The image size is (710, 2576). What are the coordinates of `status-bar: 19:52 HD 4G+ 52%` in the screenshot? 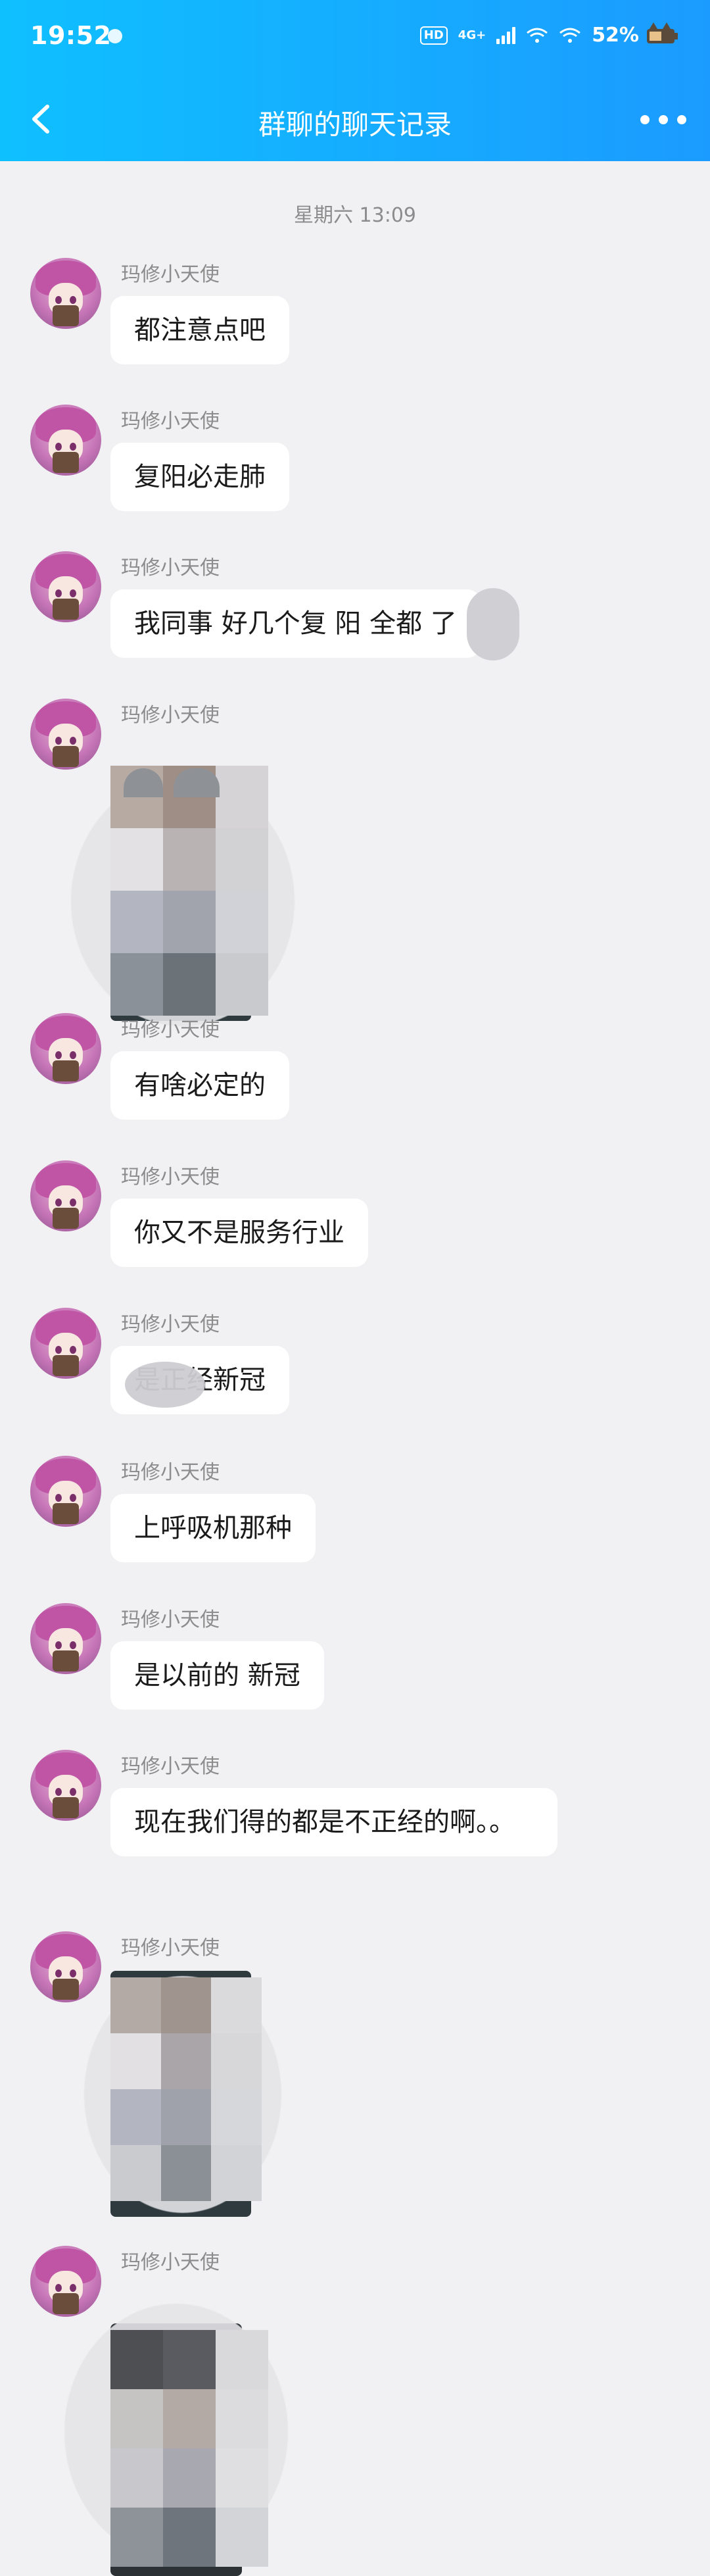 It's located at (355, 39).